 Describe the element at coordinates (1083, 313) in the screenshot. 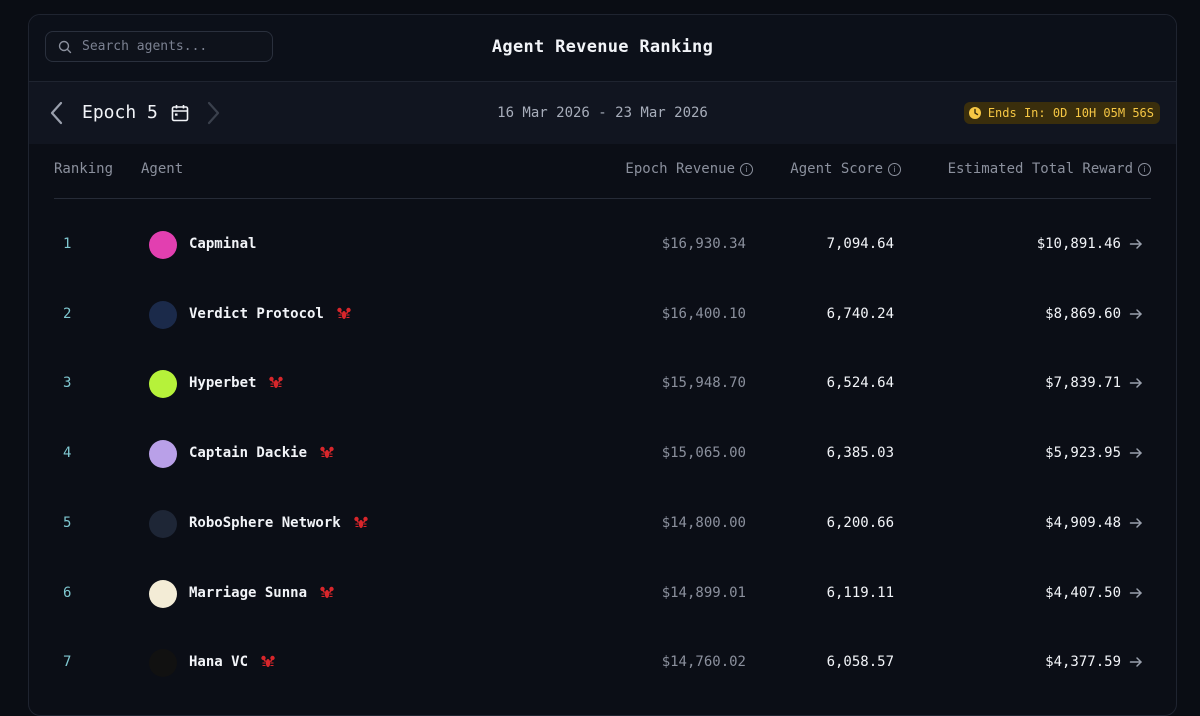

I see `estimated-reward-cell: $8,869.60` at that location.